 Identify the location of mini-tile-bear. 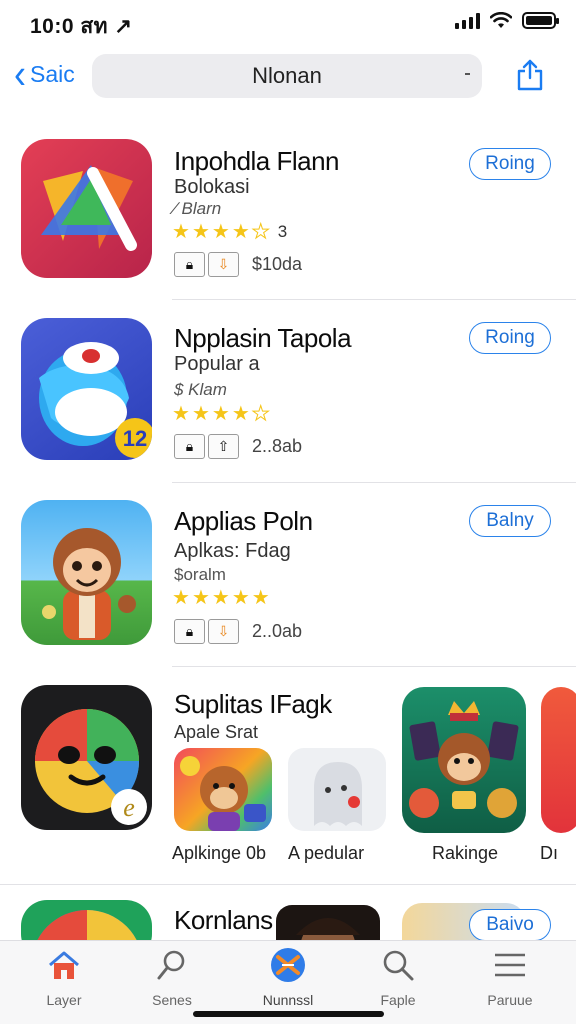
(223, 789).